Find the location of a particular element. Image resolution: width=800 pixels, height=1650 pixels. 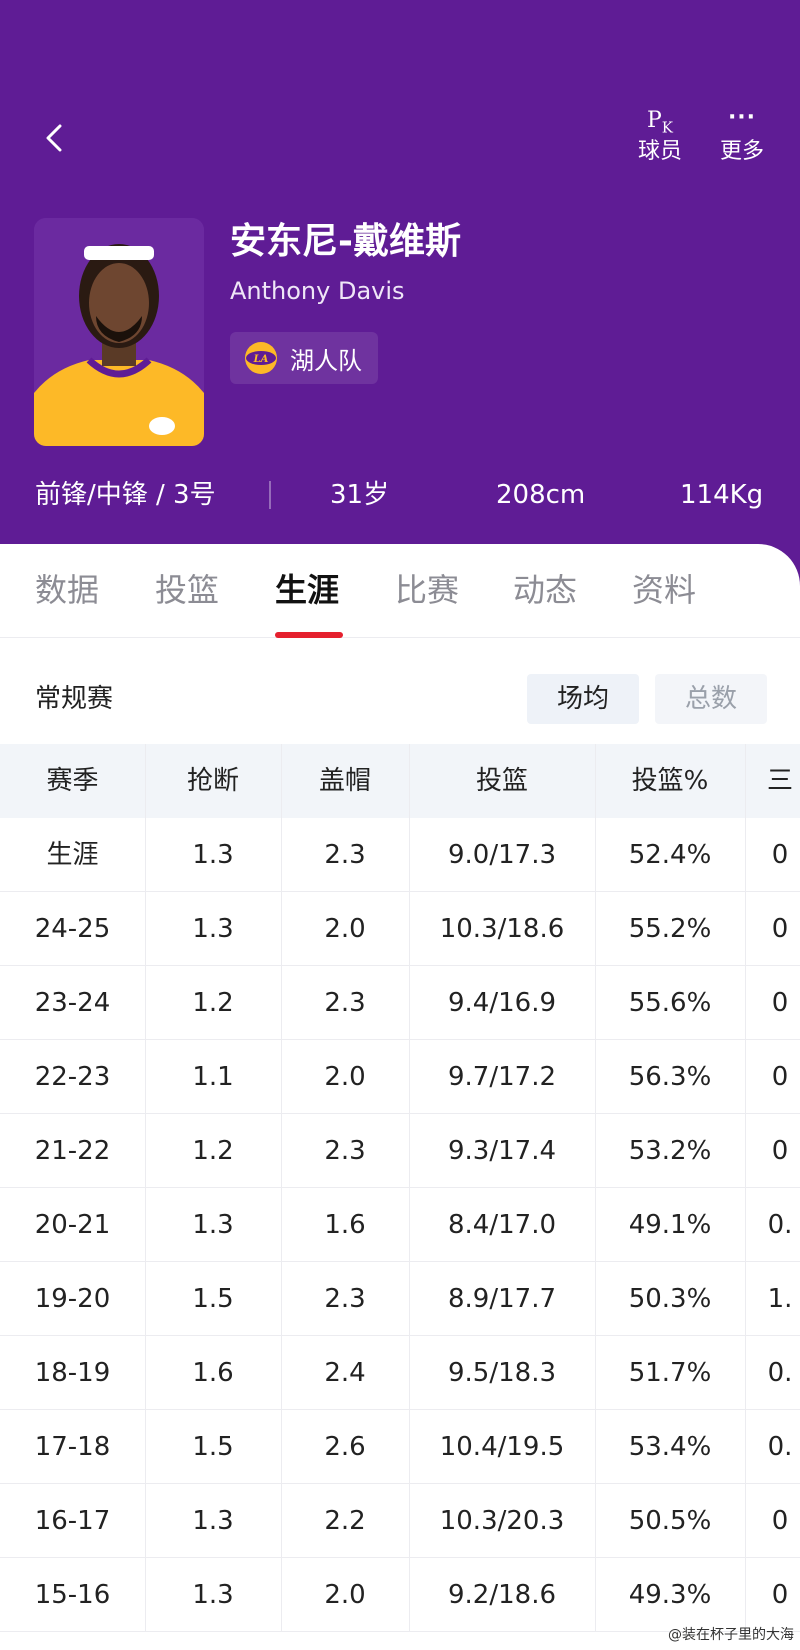

table-cell: 56.3% is located at coordinates (670, 1077).